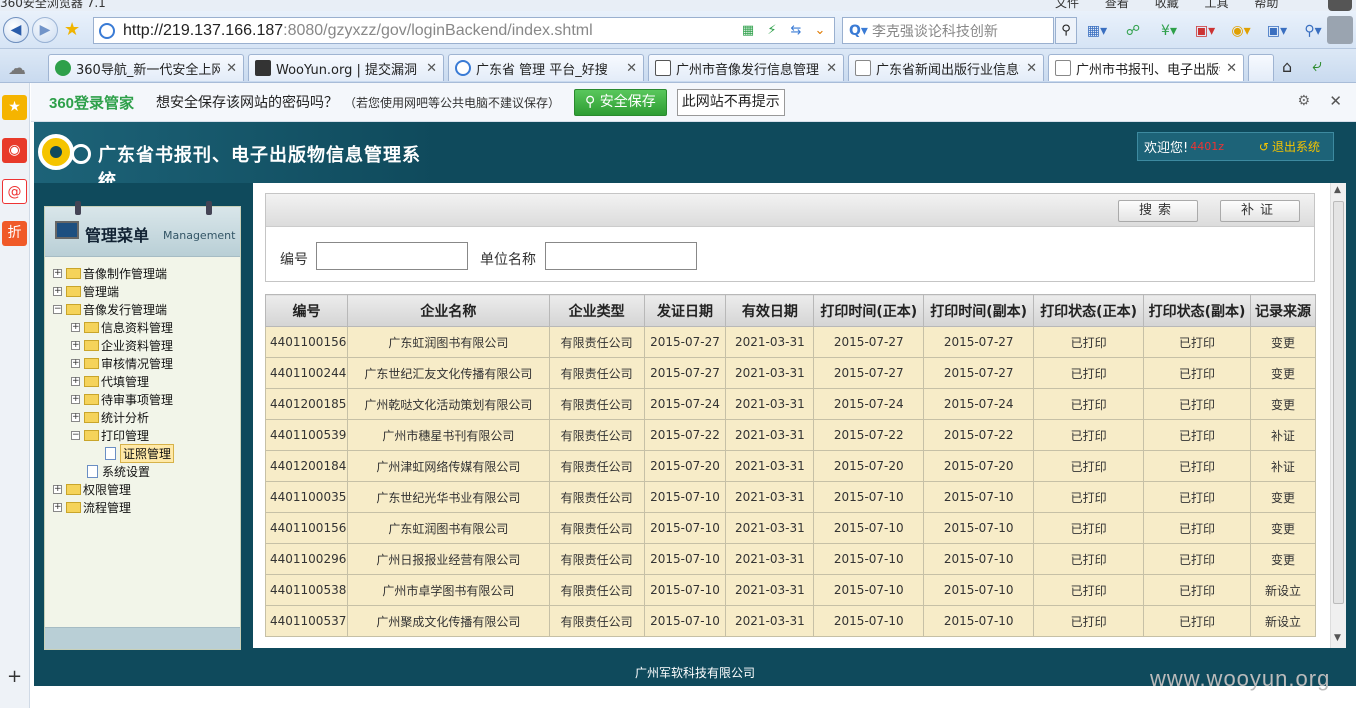  What do you see at coordinates (306, 310) in the screenshot?
I see `col-number: 编号` at bounding box center [306, 310].